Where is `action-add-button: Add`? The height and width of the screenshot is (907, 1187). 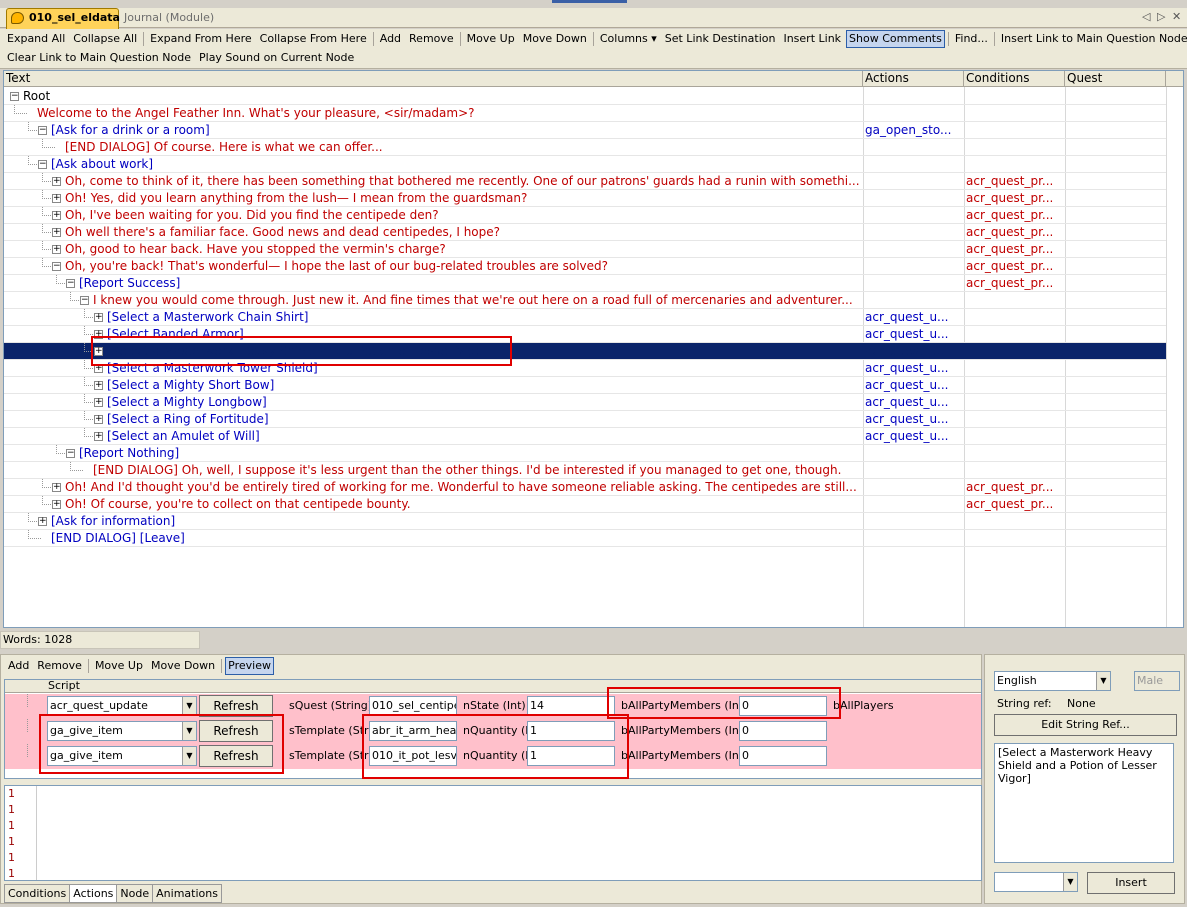
action-add-button: Add is located at coordinates (18, 666).